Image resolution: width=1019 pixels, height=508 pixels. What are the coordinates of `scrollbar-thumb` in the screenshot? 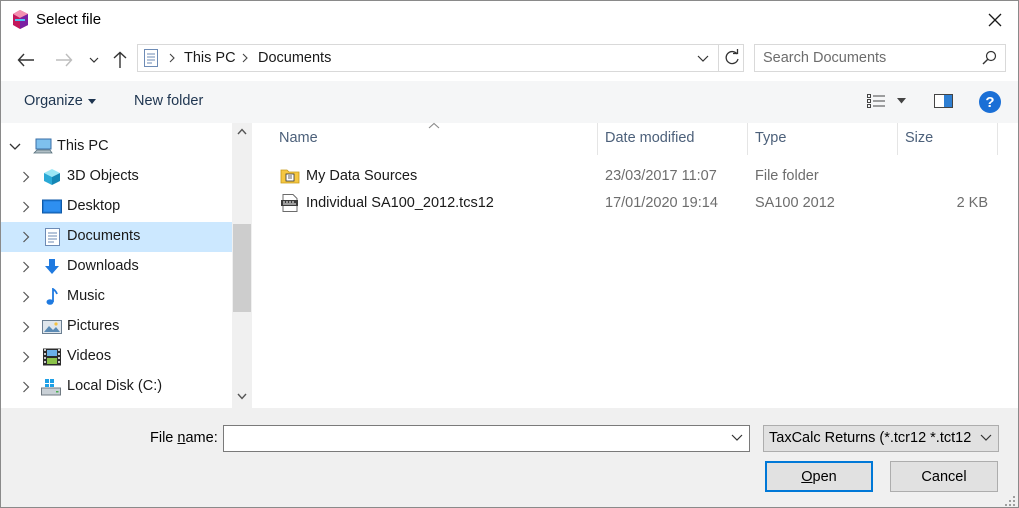 It's located at (242, 268).